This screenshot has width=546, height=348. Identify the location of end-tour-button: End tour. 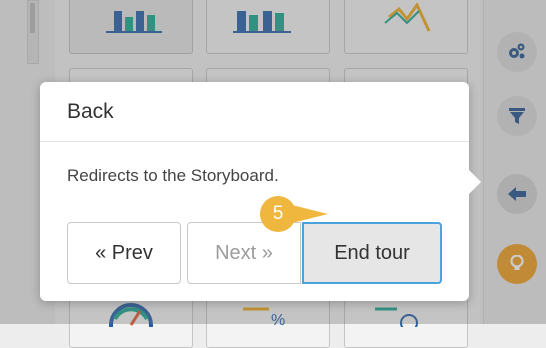
(372, 253).